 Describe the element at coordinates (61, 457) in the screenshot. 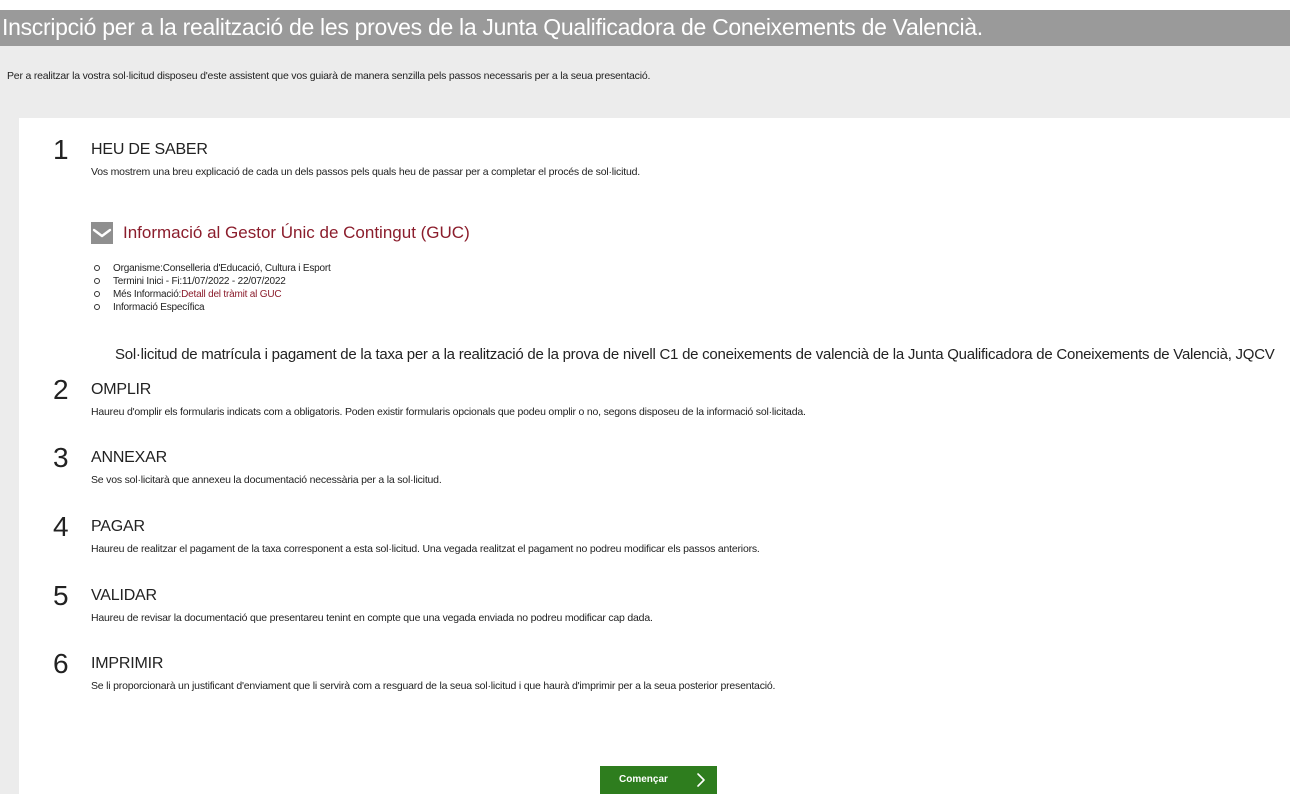

I see `step-number: 3` at that location.